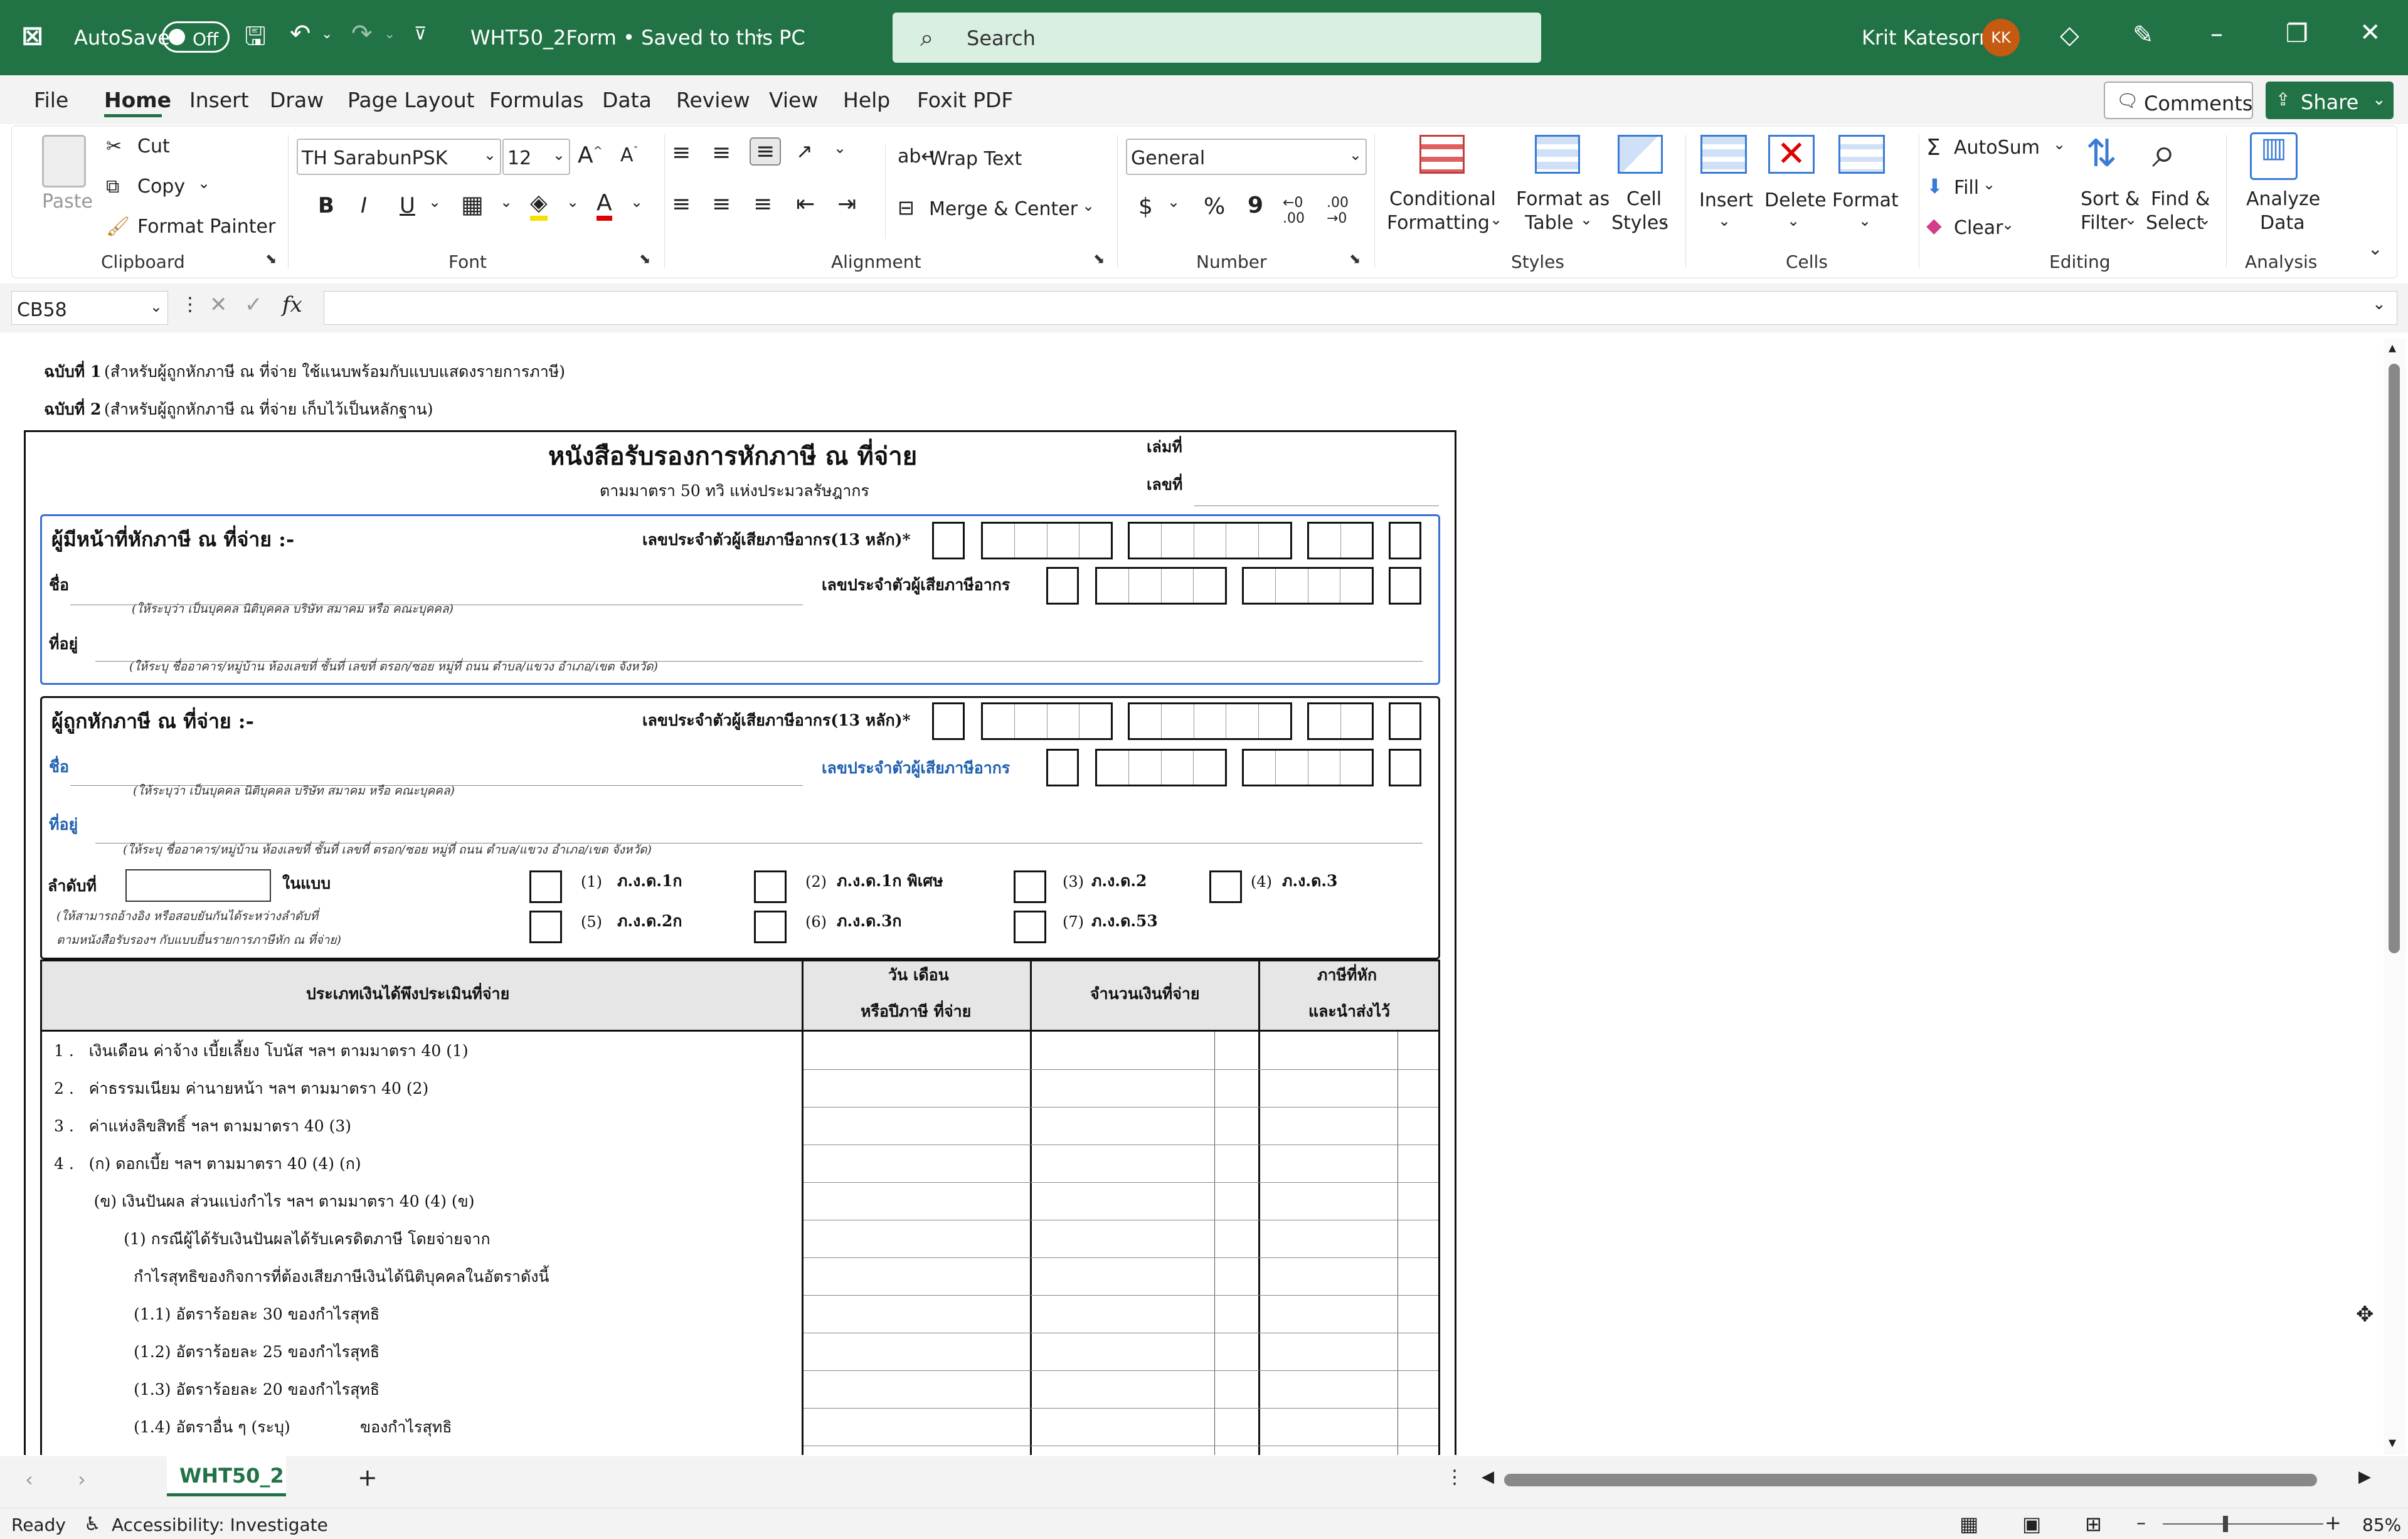 This screenshot has height=1539, width=2408. Describe the element at coordinates (1969, 1524) in the screenshot. I see `normal-view-icon: ▦` at that location.